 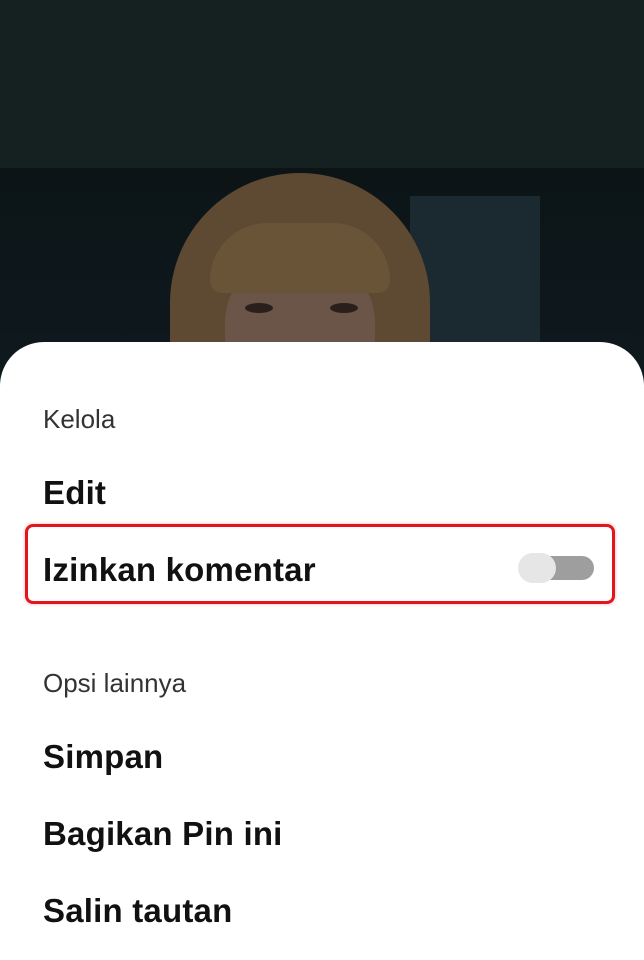 I want to click on section-heading-kelola: Kelola, so click(x=79, y=419).